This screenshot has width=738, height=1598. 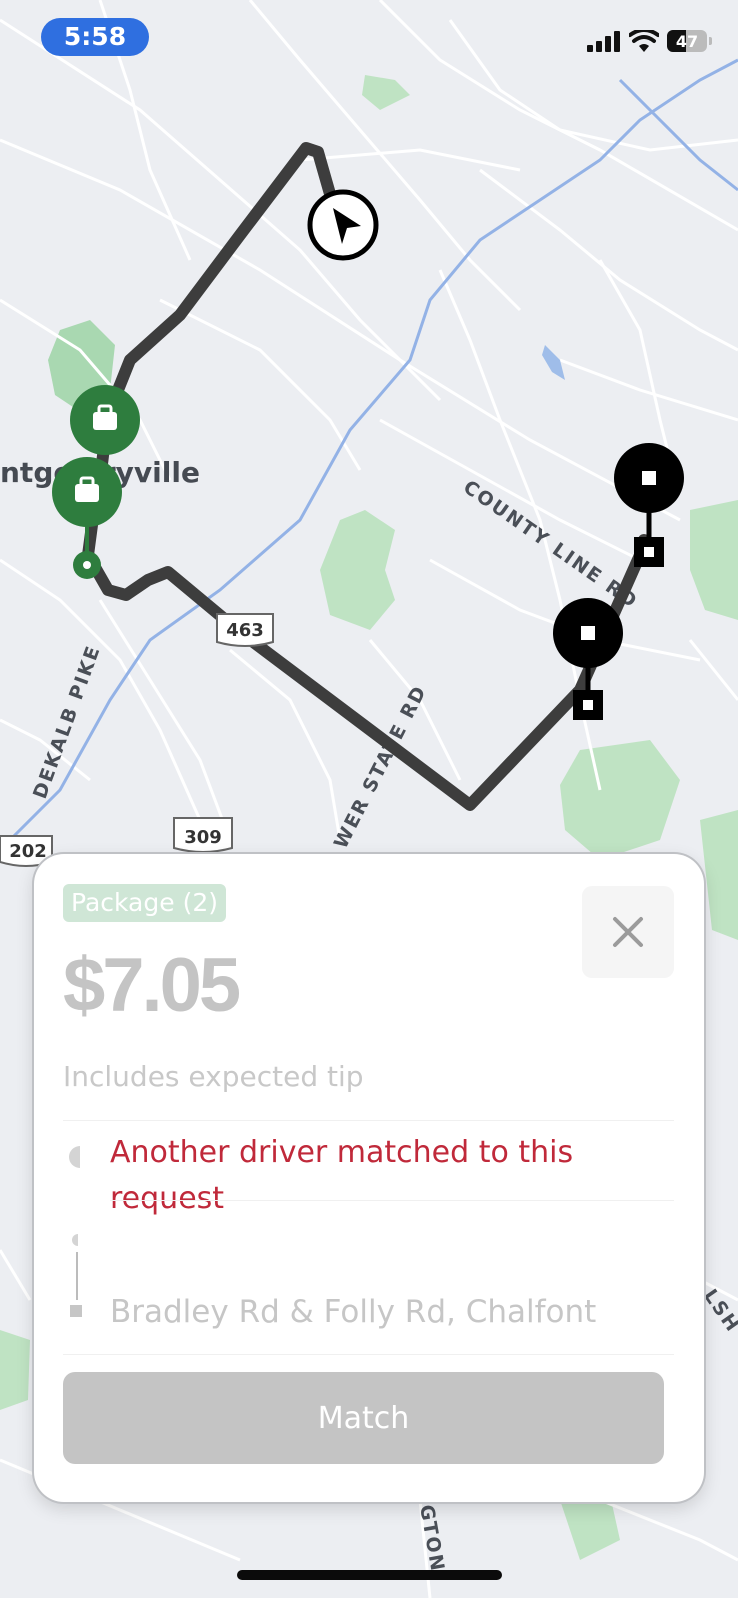 I want to click on navigation-arrow-icon, so click(x=343, y=225).